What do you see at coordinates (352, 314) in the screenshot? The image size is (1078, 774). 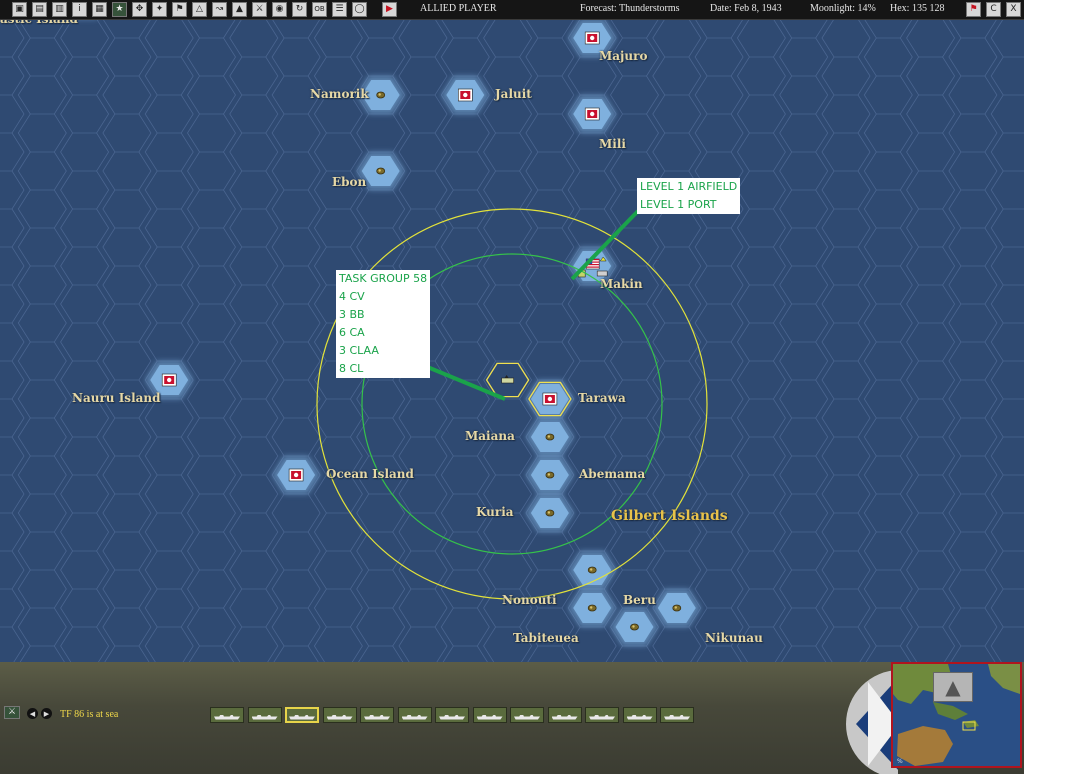 I see `task-group-bb: 3 BB` at bounding box center [352, 314].